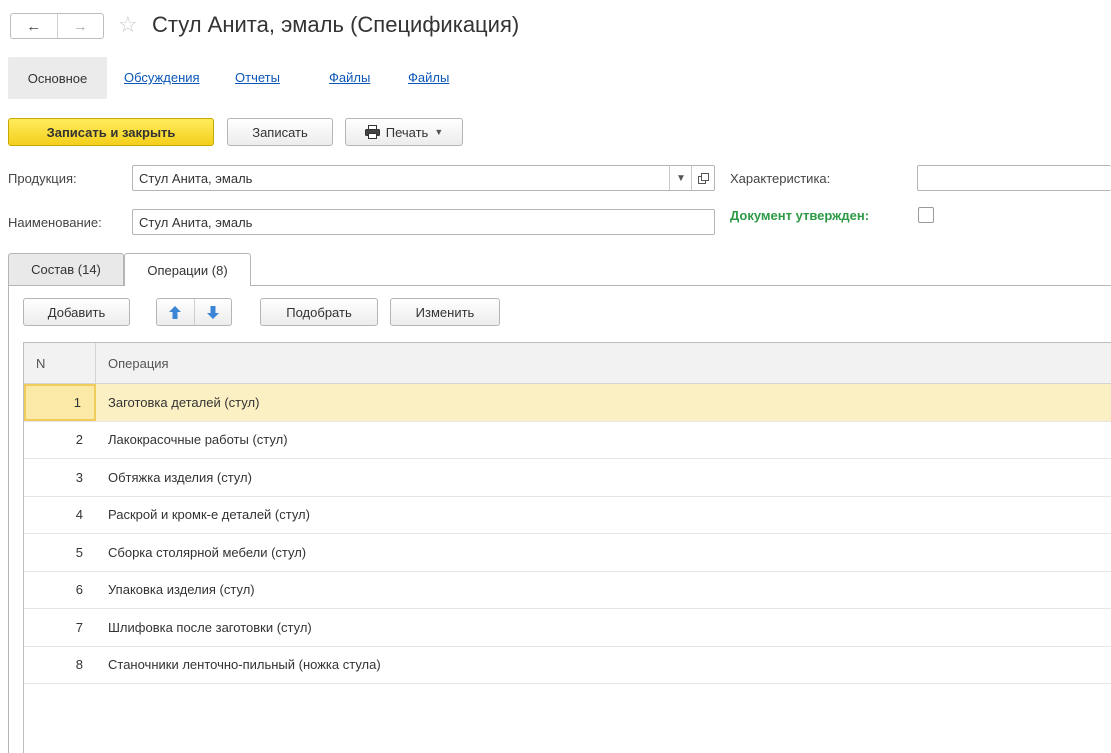 The height and width of the screenshot is (753, 1111). Describe the element at coordinates (184, 402) in the screenshot. I see `cell-operation: Заготовка деталей (стул)` at that location.